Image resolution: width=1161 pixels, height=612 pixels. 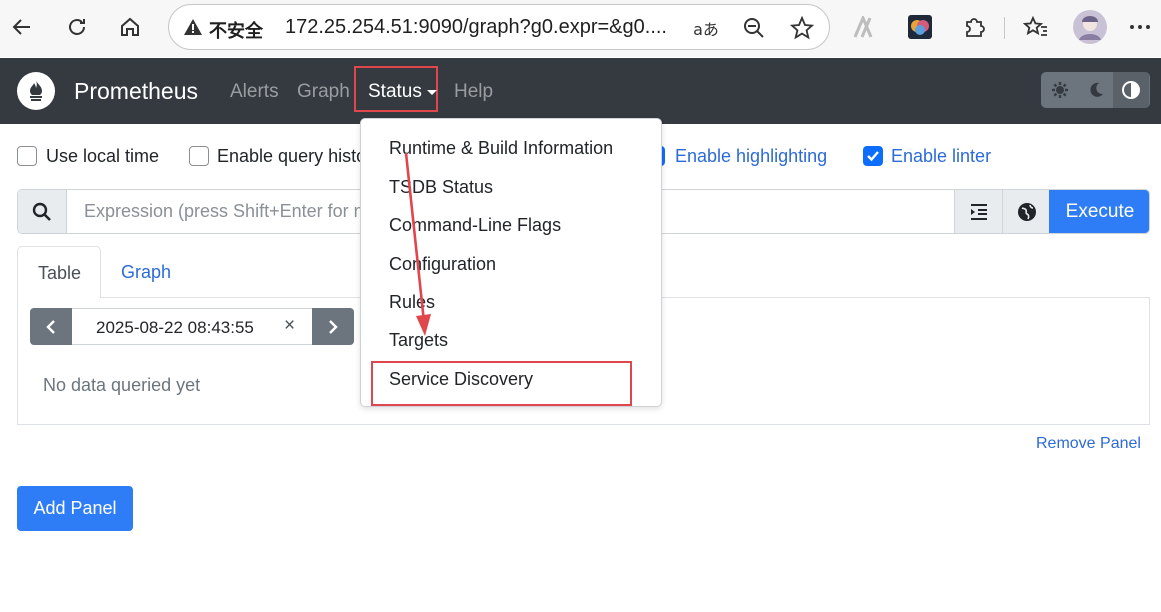 I want to click on linter-checkbox, so click(x=873, y=156).